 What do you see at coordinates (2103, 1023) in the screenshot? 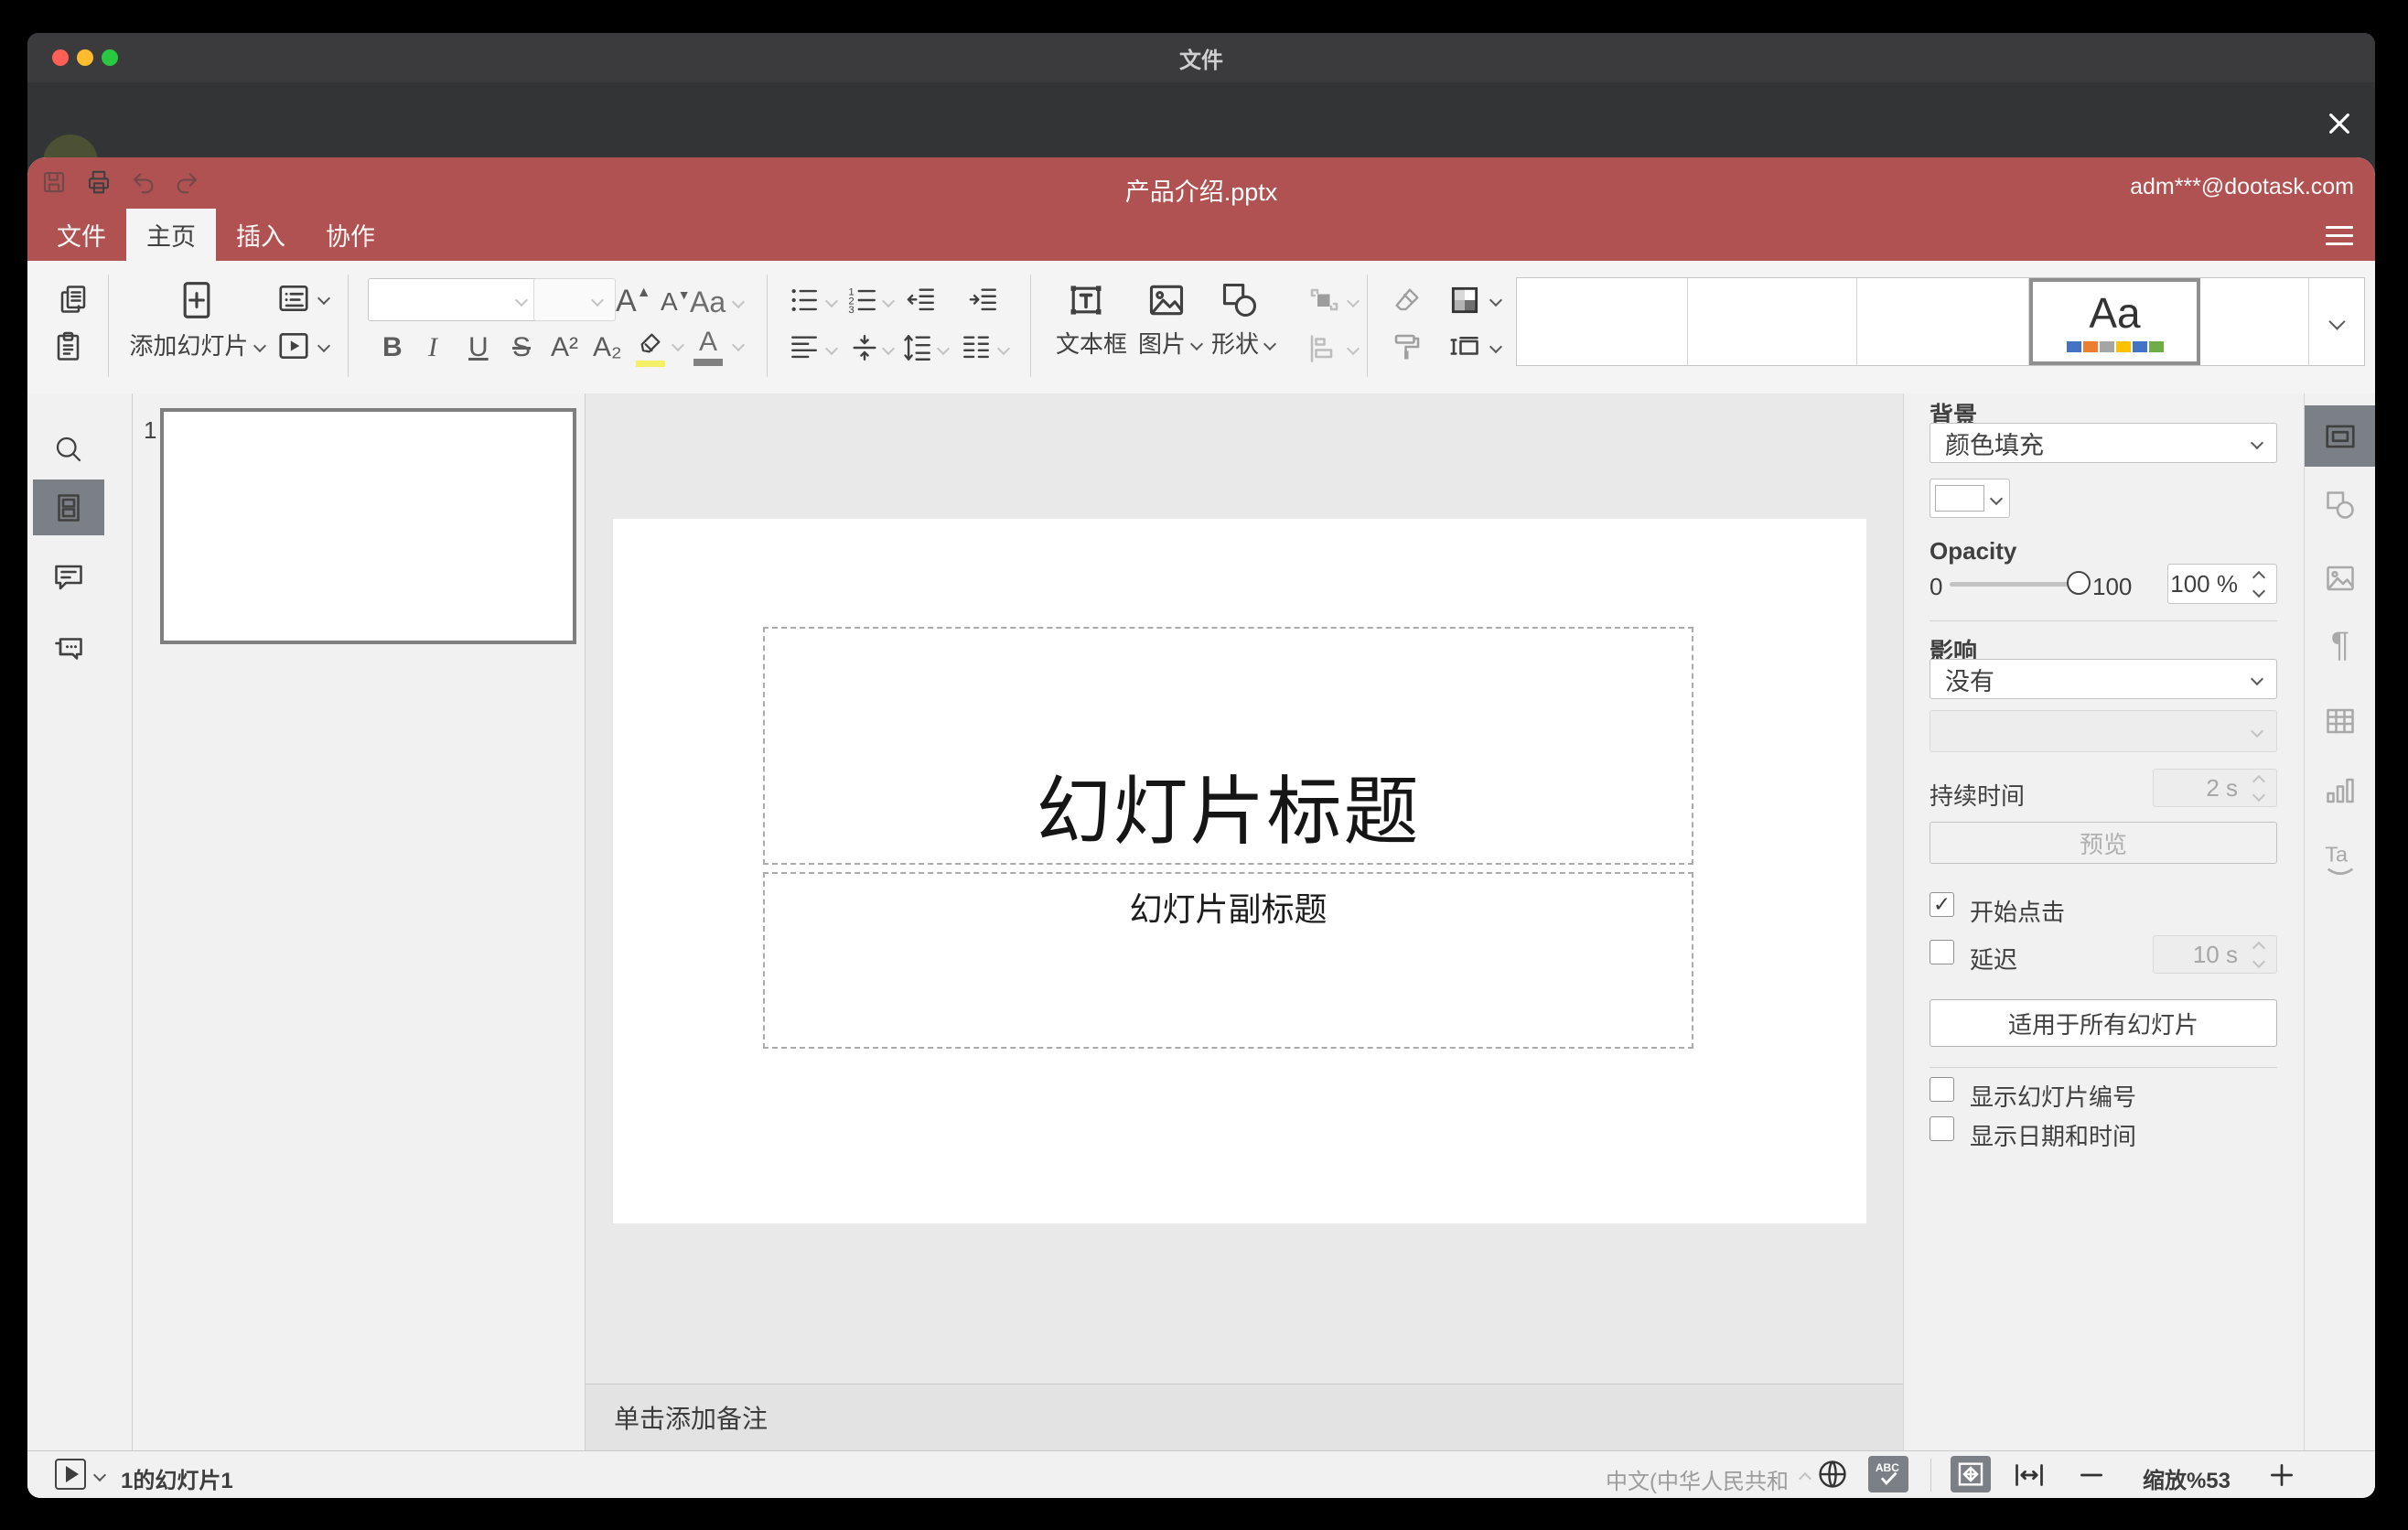
I see `apply-to-all-slides-button: 适用于所有幻灯片` at bounding box center [2103, 1023].